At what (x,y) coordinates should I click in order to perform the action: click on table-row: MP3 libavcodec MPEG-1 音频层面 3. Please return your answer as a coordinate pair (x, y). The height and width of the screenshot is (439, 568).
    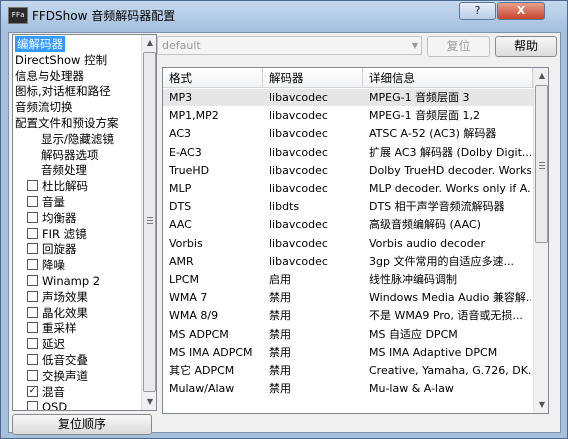
    Looking at the image, I should click on (348, 97).